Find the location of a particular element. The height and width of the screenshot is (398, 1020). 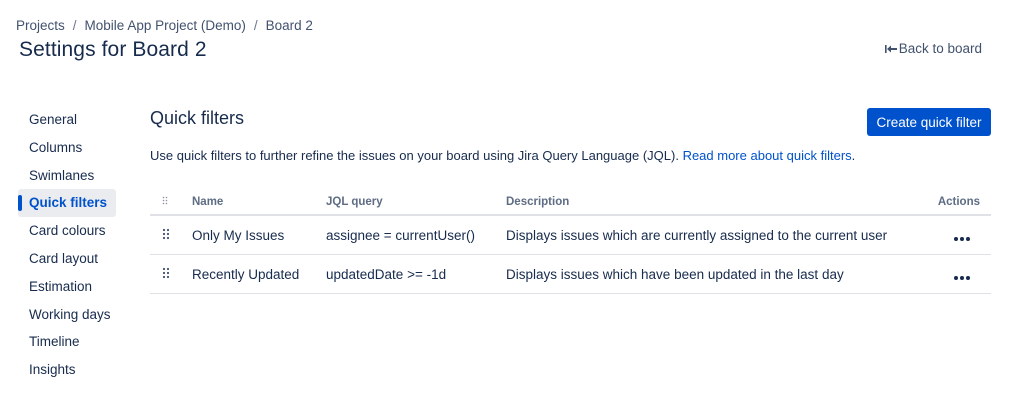

sidebar-item-timeline: Timeline is located at coordinates (67, 342).